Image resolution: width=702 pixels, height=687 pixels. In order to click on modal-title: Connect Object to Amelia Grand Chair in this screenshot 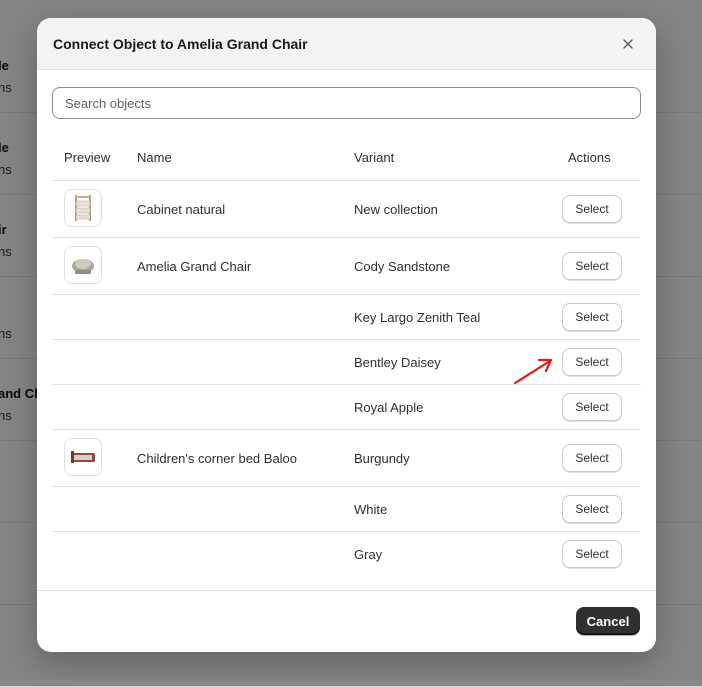, I will do `click(180, 43)`.